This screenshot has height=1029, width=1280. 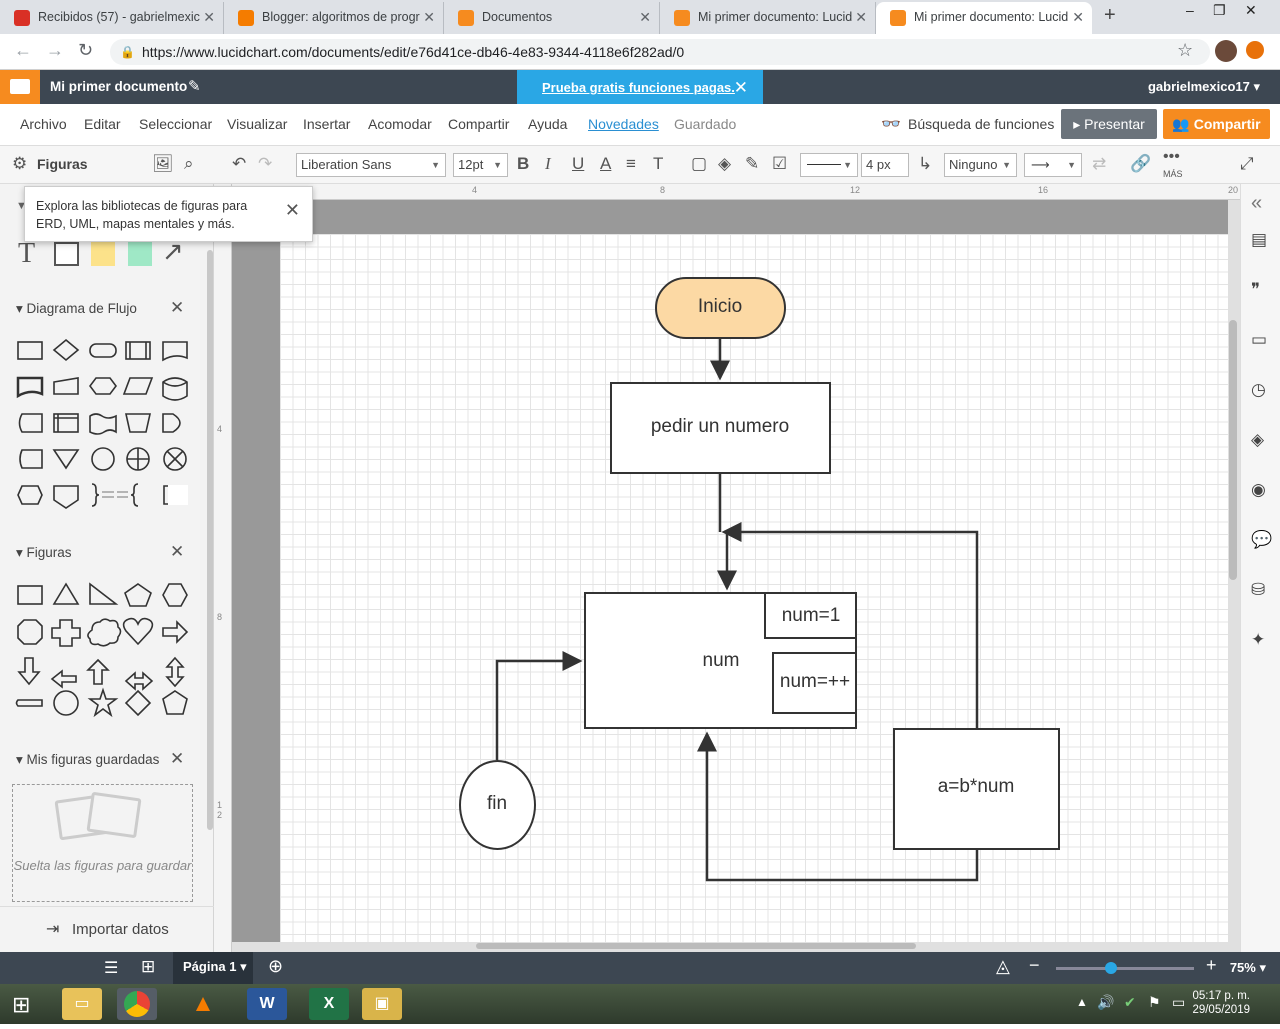 I want to click on forward-icon: →, so click(x=55, y=50).